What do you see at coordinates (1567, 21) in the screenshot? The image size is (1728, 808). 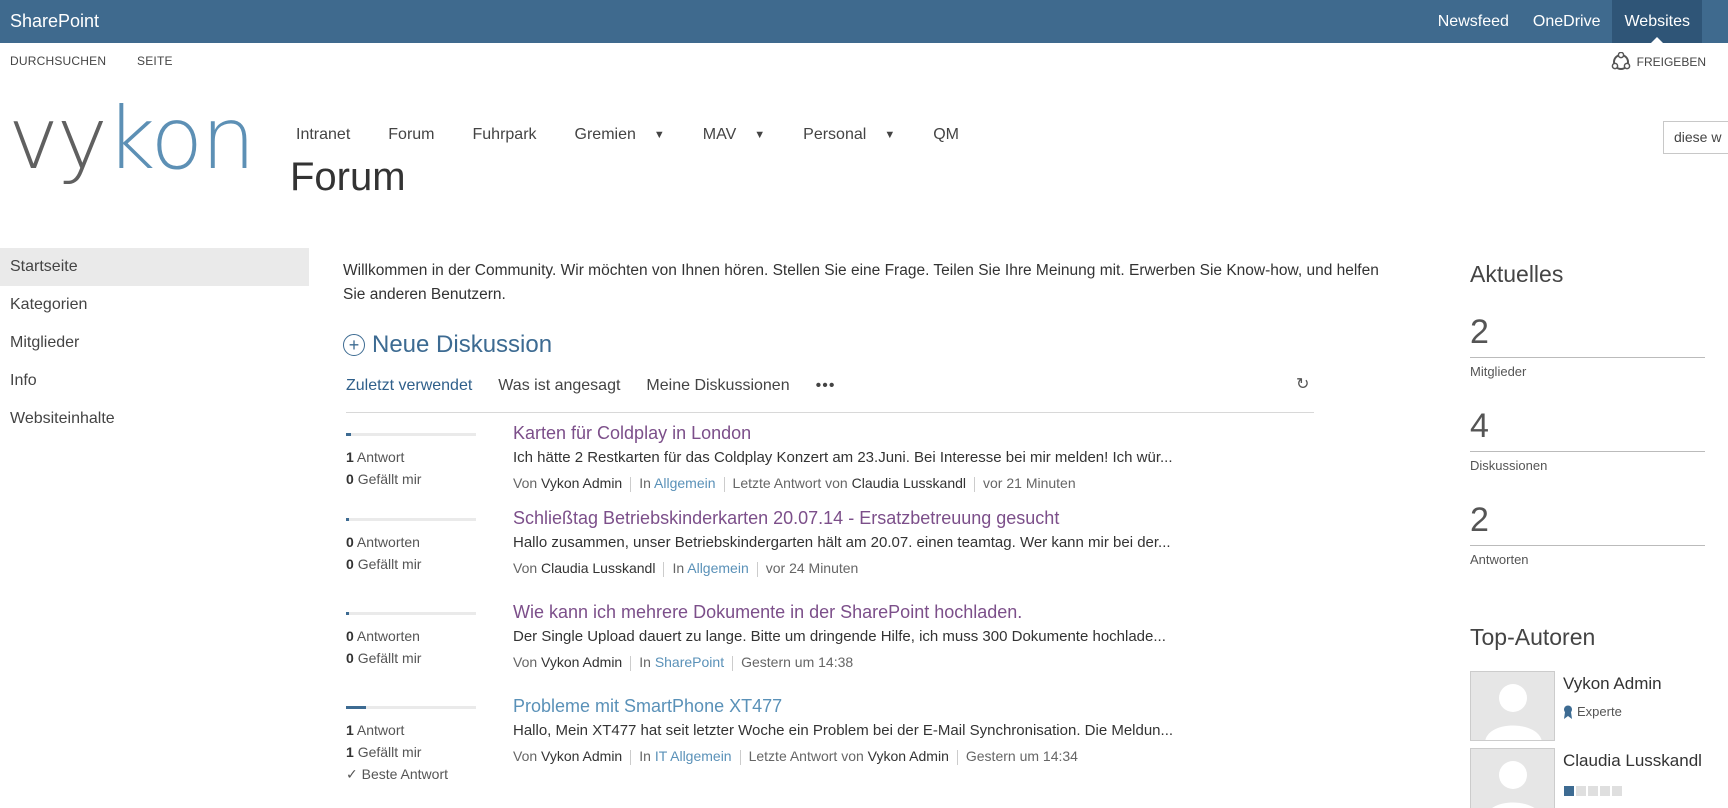 I see `suite-link-onedrive: OneDrive` at bounding box center [1567, 21].